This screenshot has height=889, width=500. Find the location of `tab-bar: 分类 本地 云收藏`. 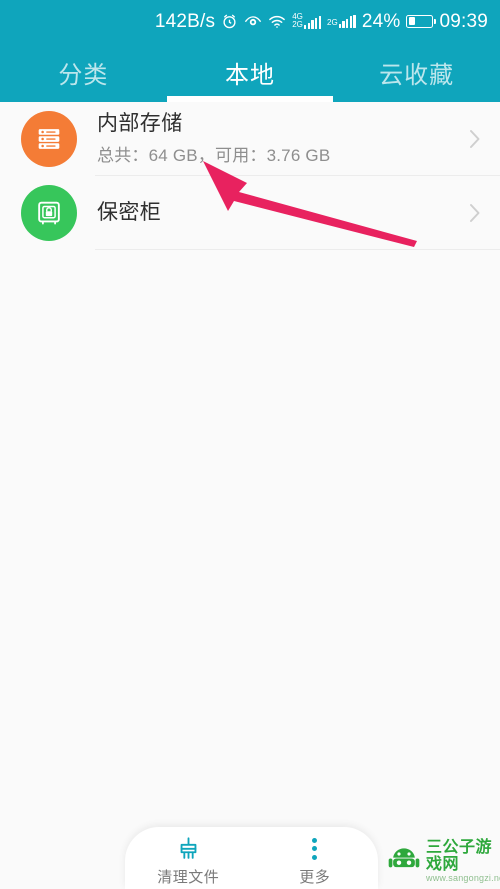

tab-bar: 分类 本地 云收藏 is located at coordinates (250, 72).